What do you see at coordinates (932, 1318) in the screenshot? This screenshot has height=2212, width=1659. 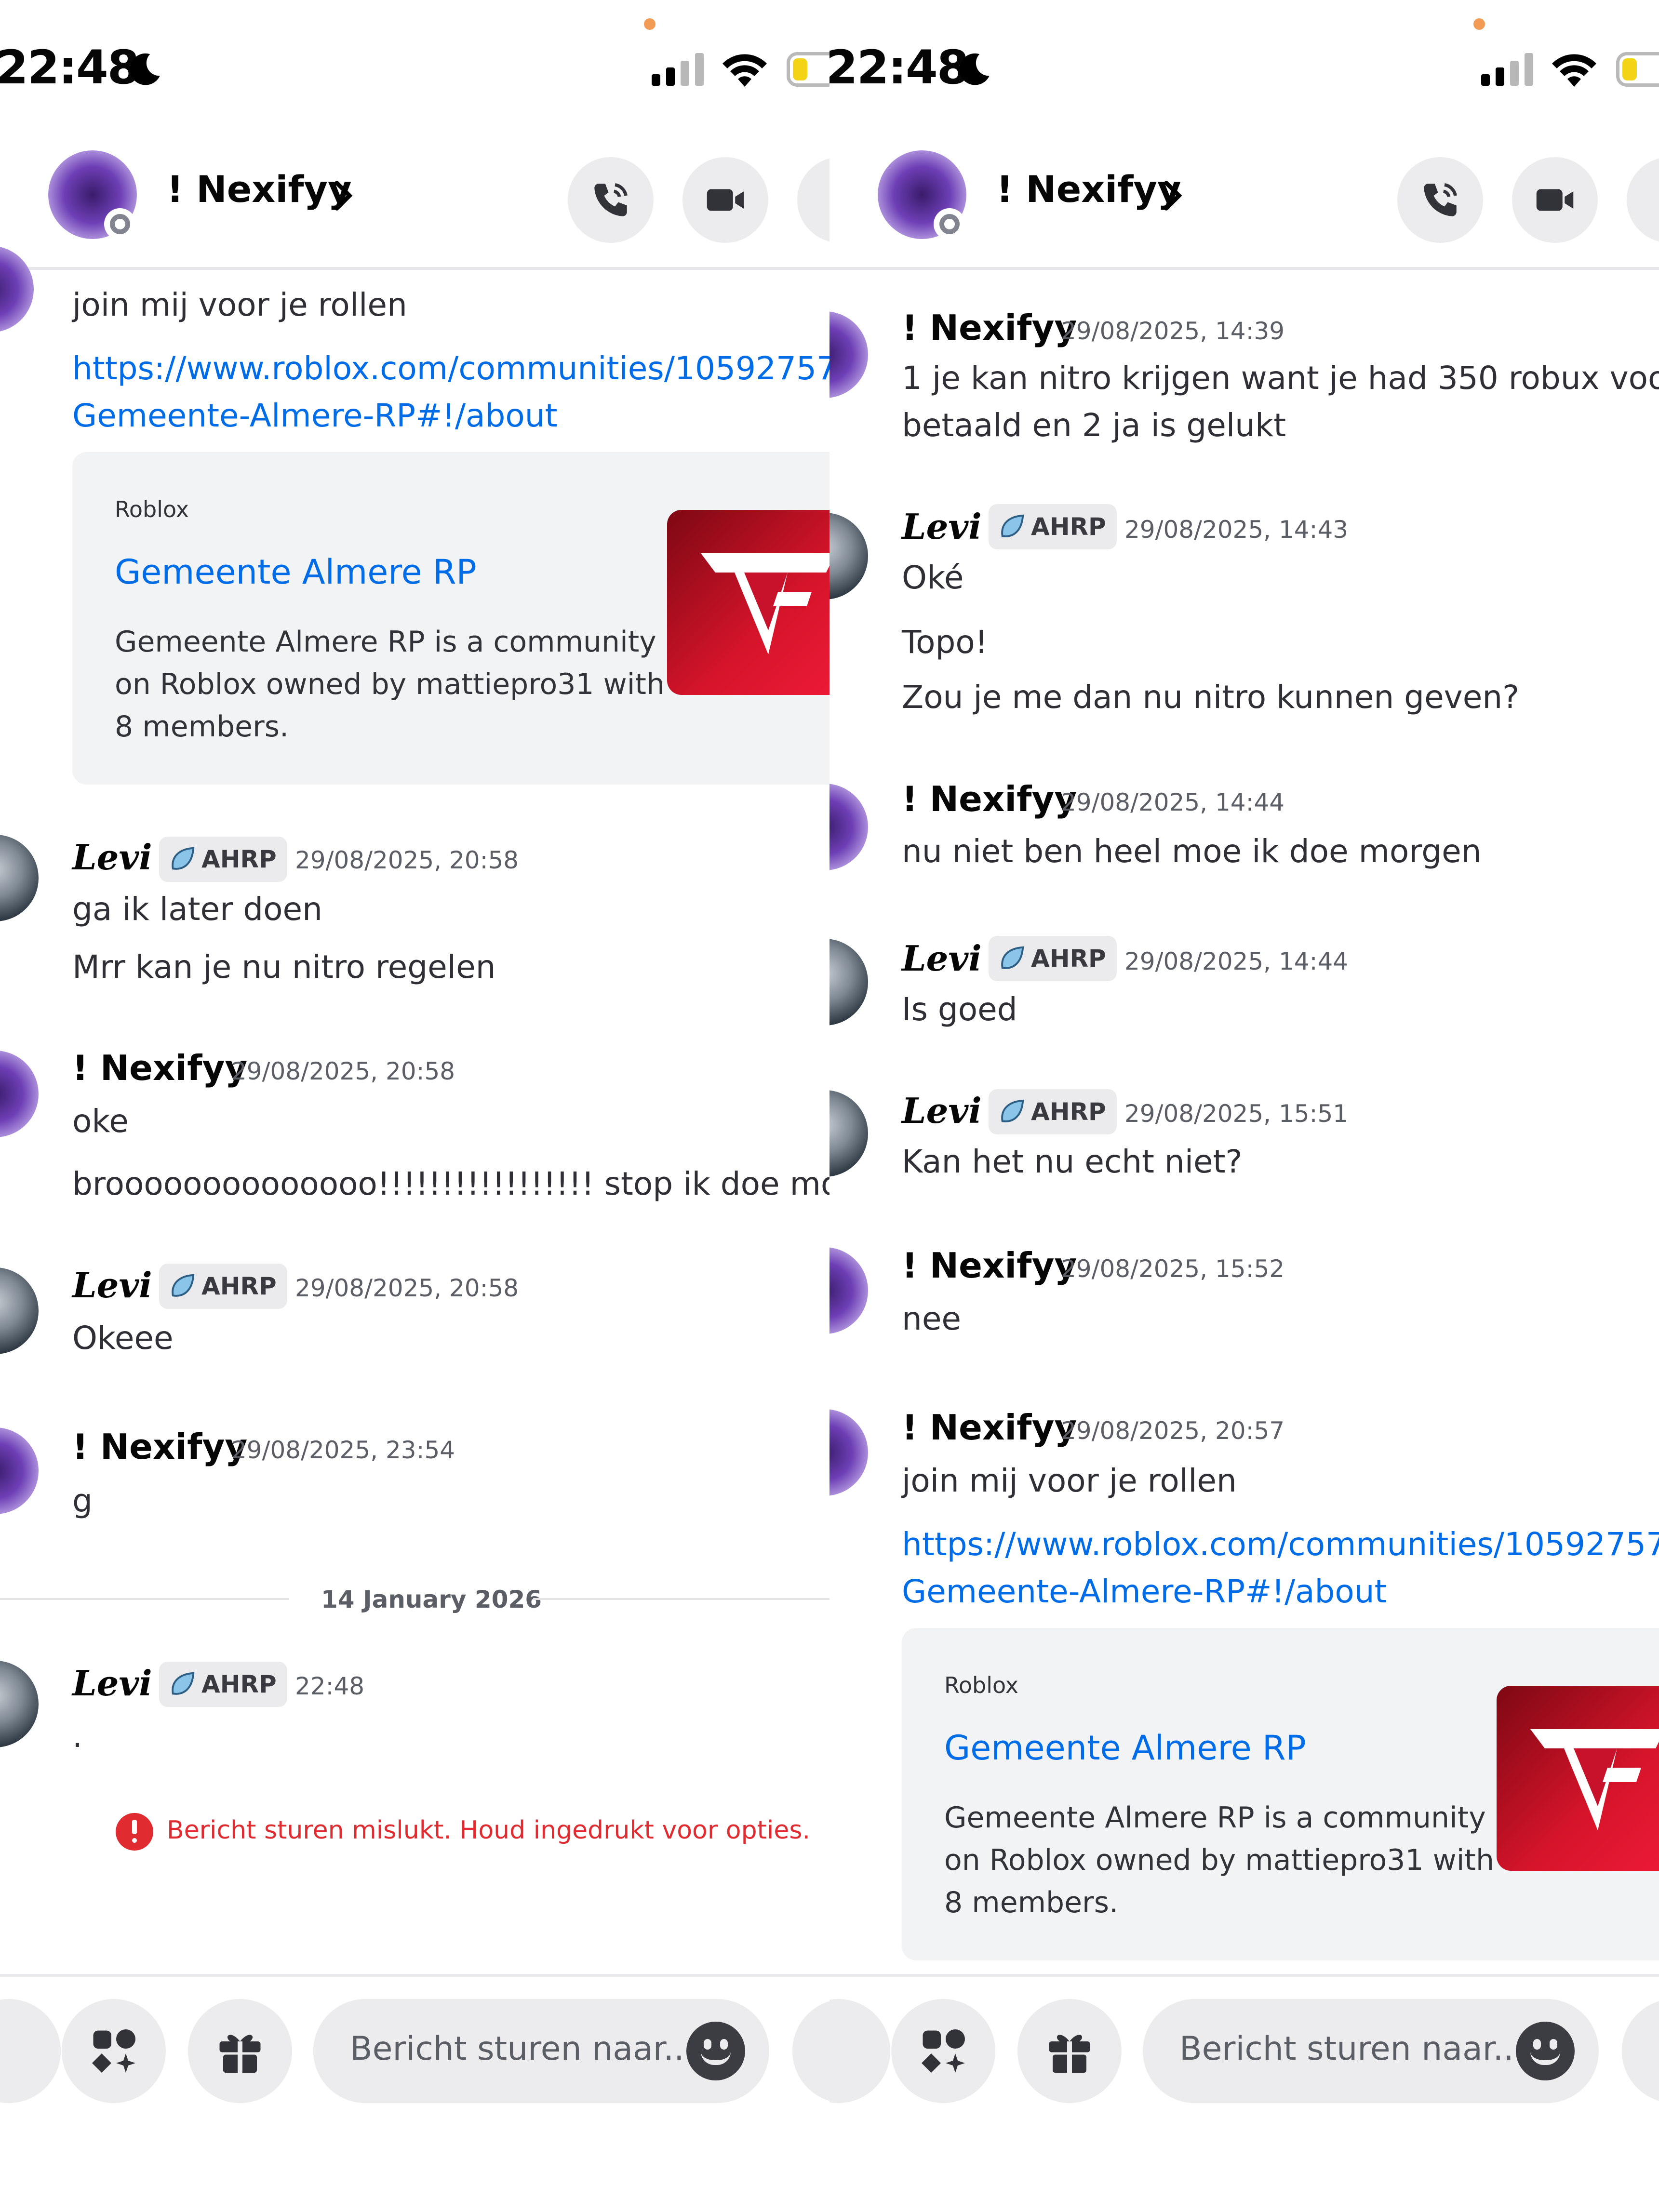 I see `message-text: nee` at bounding box center [932, 1318].